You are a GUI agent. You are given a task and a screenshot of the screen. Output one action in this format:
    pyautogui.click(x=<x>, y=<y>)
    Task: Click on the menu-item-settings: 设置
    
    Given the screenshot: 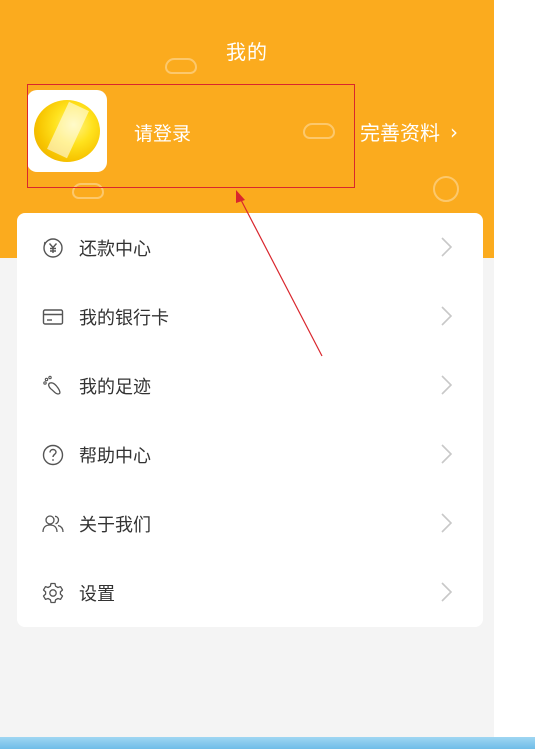 What is the action you would take?
    pyautogui.click(x=250, y=592)
    